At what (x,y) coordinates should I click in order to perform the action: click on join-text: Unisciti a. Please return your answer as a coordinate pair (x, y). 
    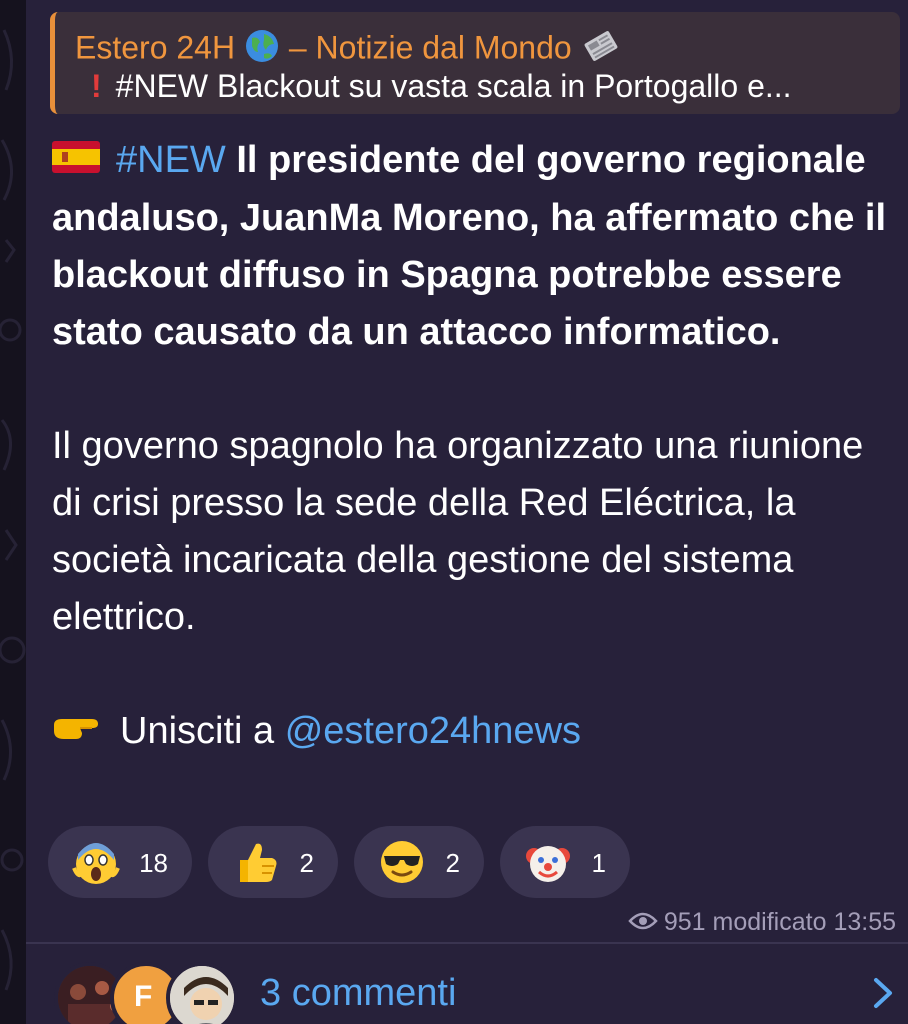
    Looking at the image, I should click on (197, 731).